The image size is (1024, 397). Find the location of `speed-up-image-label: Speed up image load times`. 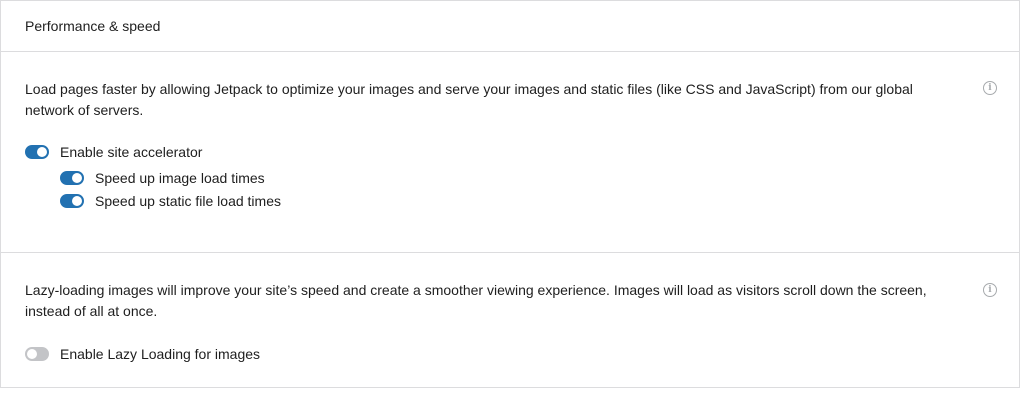

speed-up-image-label: Speed up image load times is located at coordinates (180, 178).